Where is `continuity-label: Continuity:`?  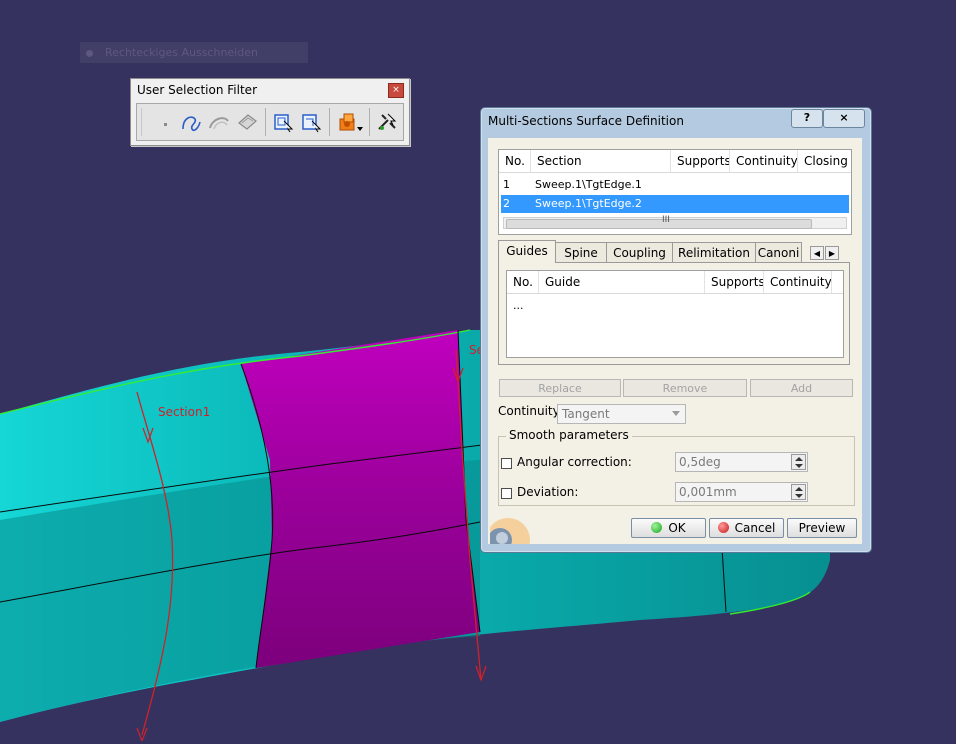
continuity-label: Continuity: is located at coordinates (530, 411).